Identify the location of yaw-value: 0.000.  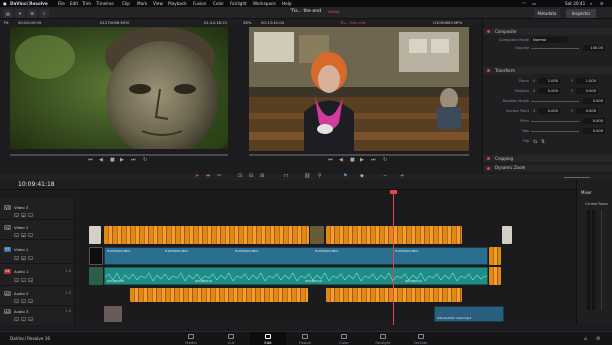
(594, 131).